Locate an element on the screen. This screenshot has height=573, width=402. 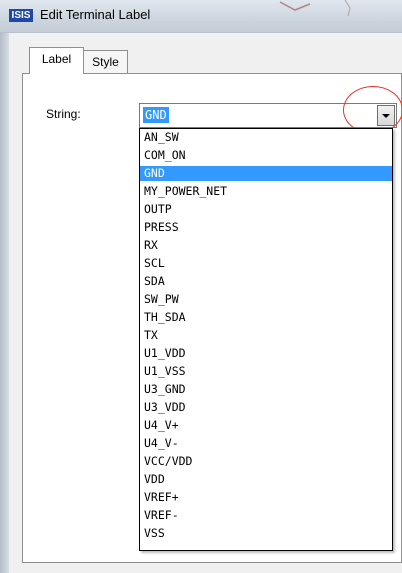
title-bar: ISIS Edit Terminal Label is located at coordinates (201, 16).